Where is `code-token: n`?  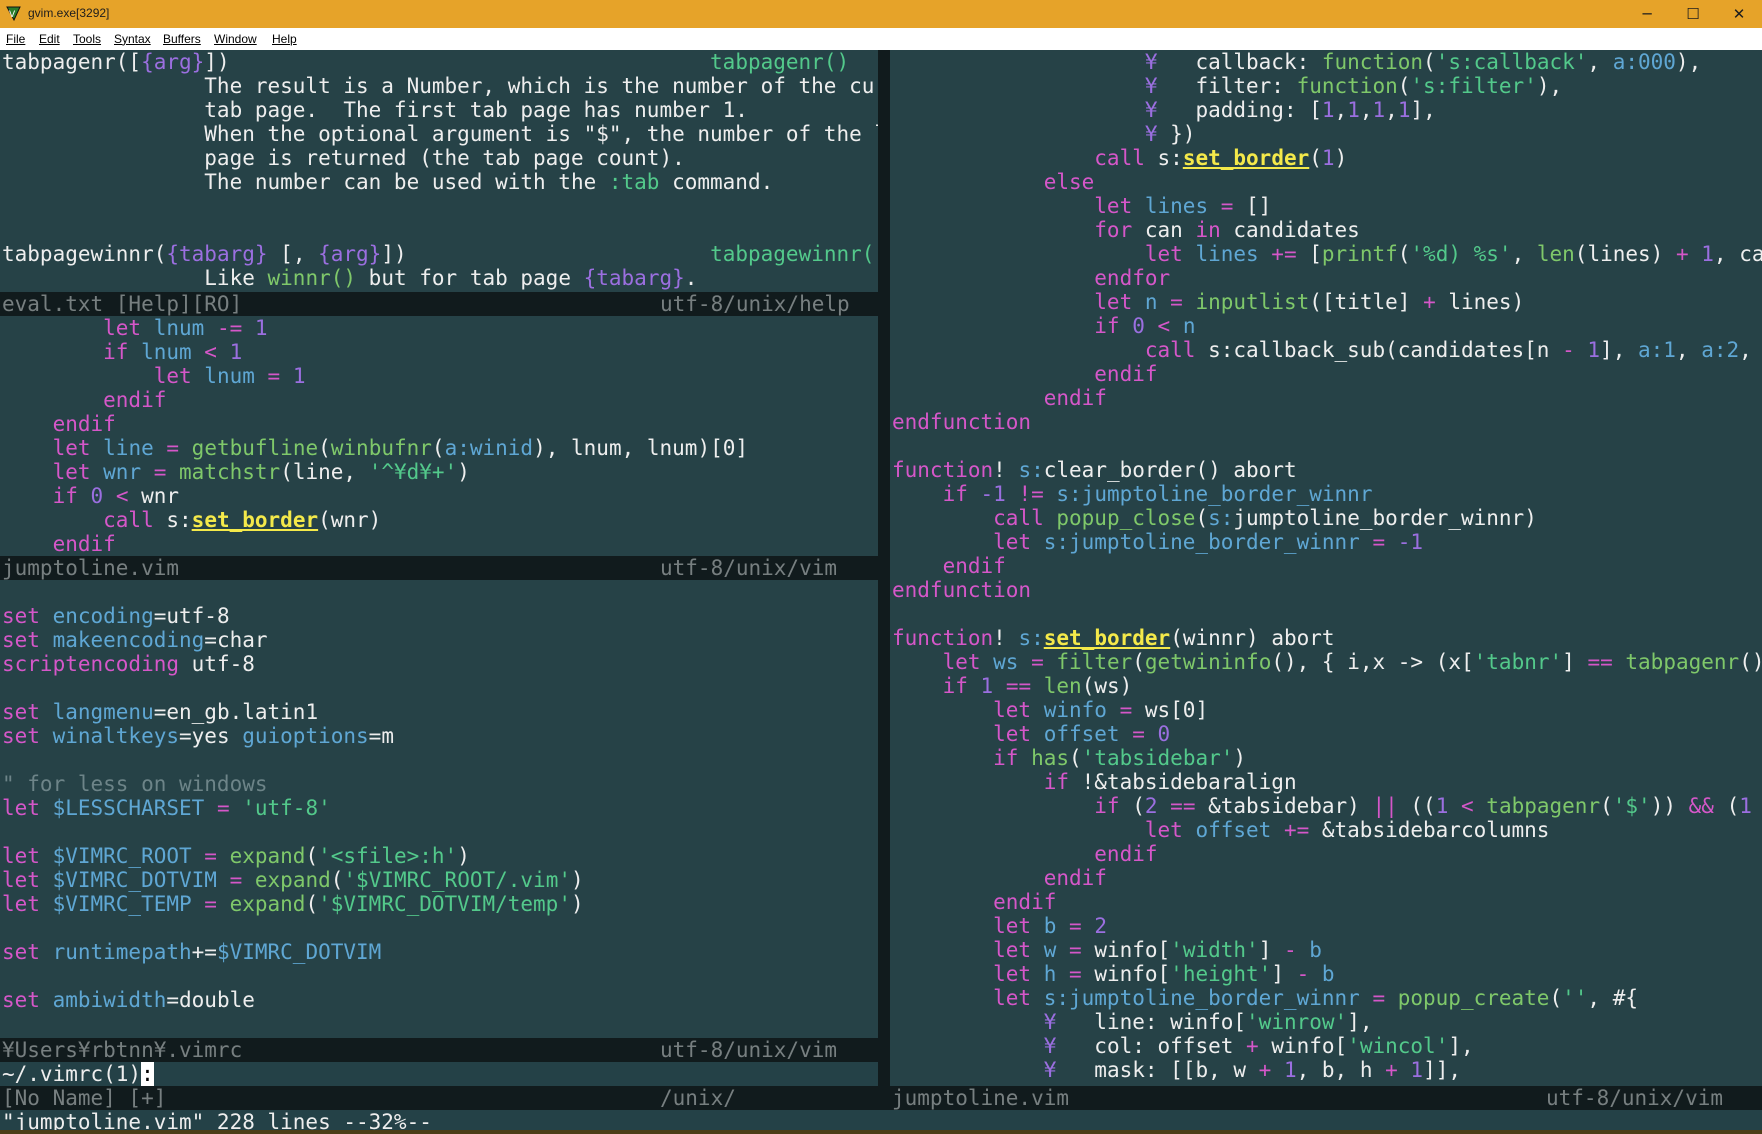
code-token: n is located at coordinates (1189, 326).